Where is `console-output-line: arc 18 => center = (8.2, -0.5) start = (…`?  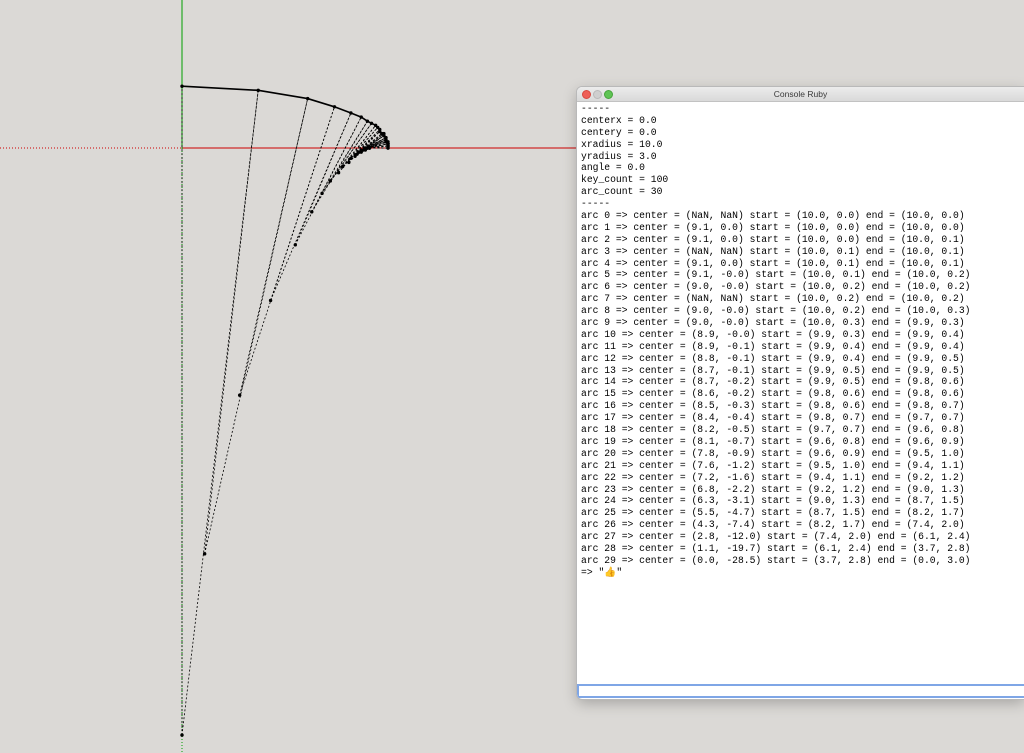
console-output-line: arc 18 => center = (8.2, -0.5) start = (… is located at coordinates (773, 430).